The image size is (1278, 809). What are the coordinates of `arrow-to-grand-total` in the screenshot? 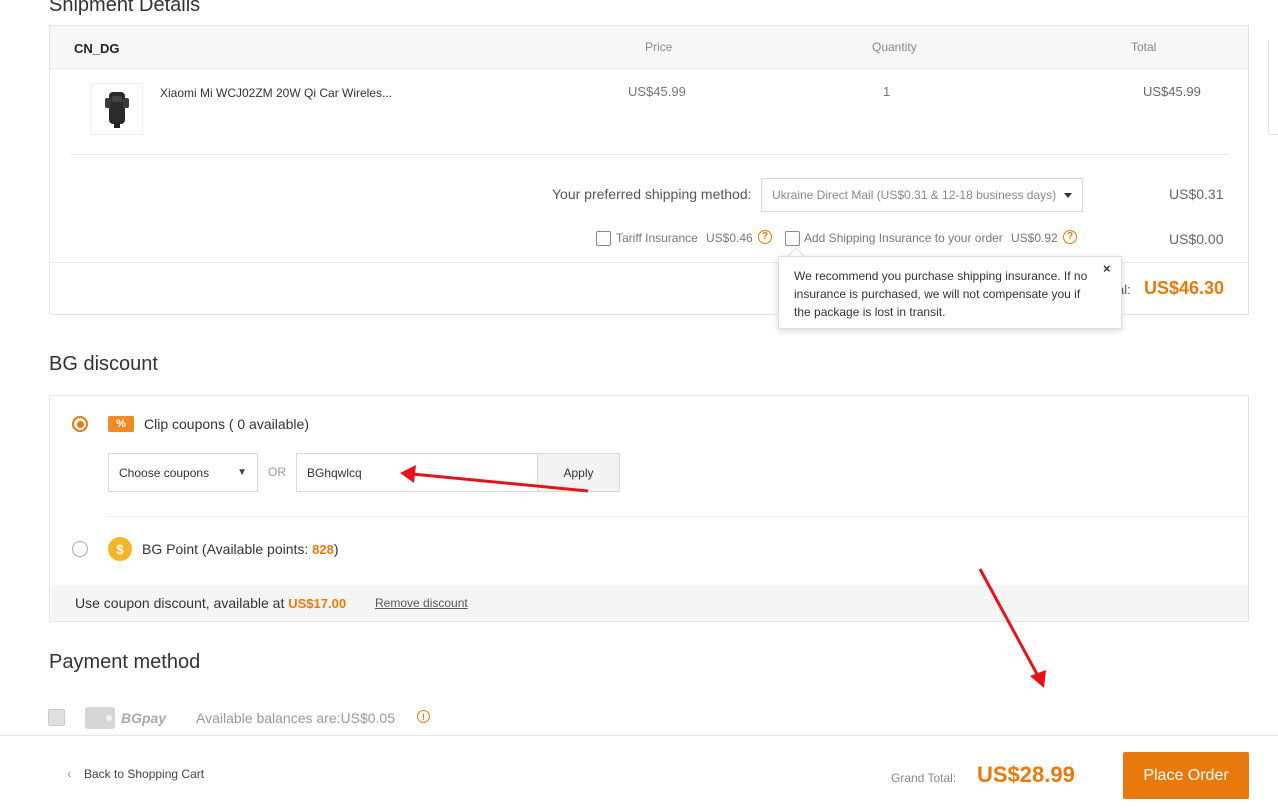 It's located at (1009, 622).